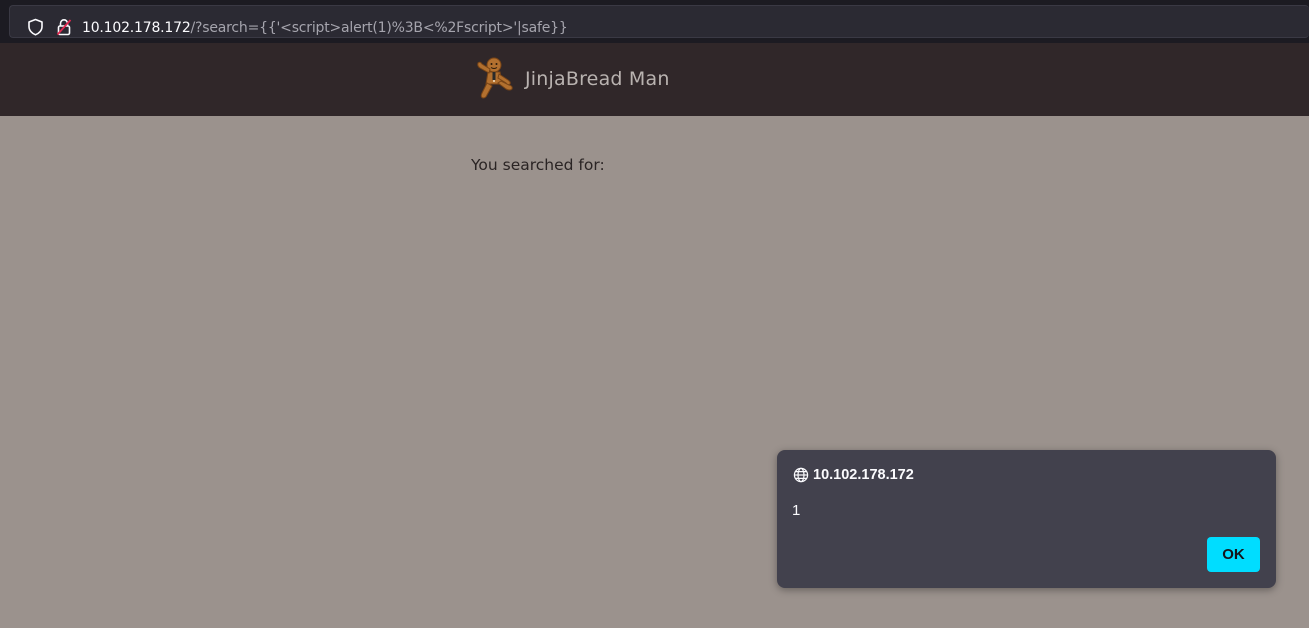 The image size is (1309, 628). What do you see at coordinates (863, 475) in the screenshot?
I see `dialog-origin: 10.102.178.172` at bounding box center [863, 475].